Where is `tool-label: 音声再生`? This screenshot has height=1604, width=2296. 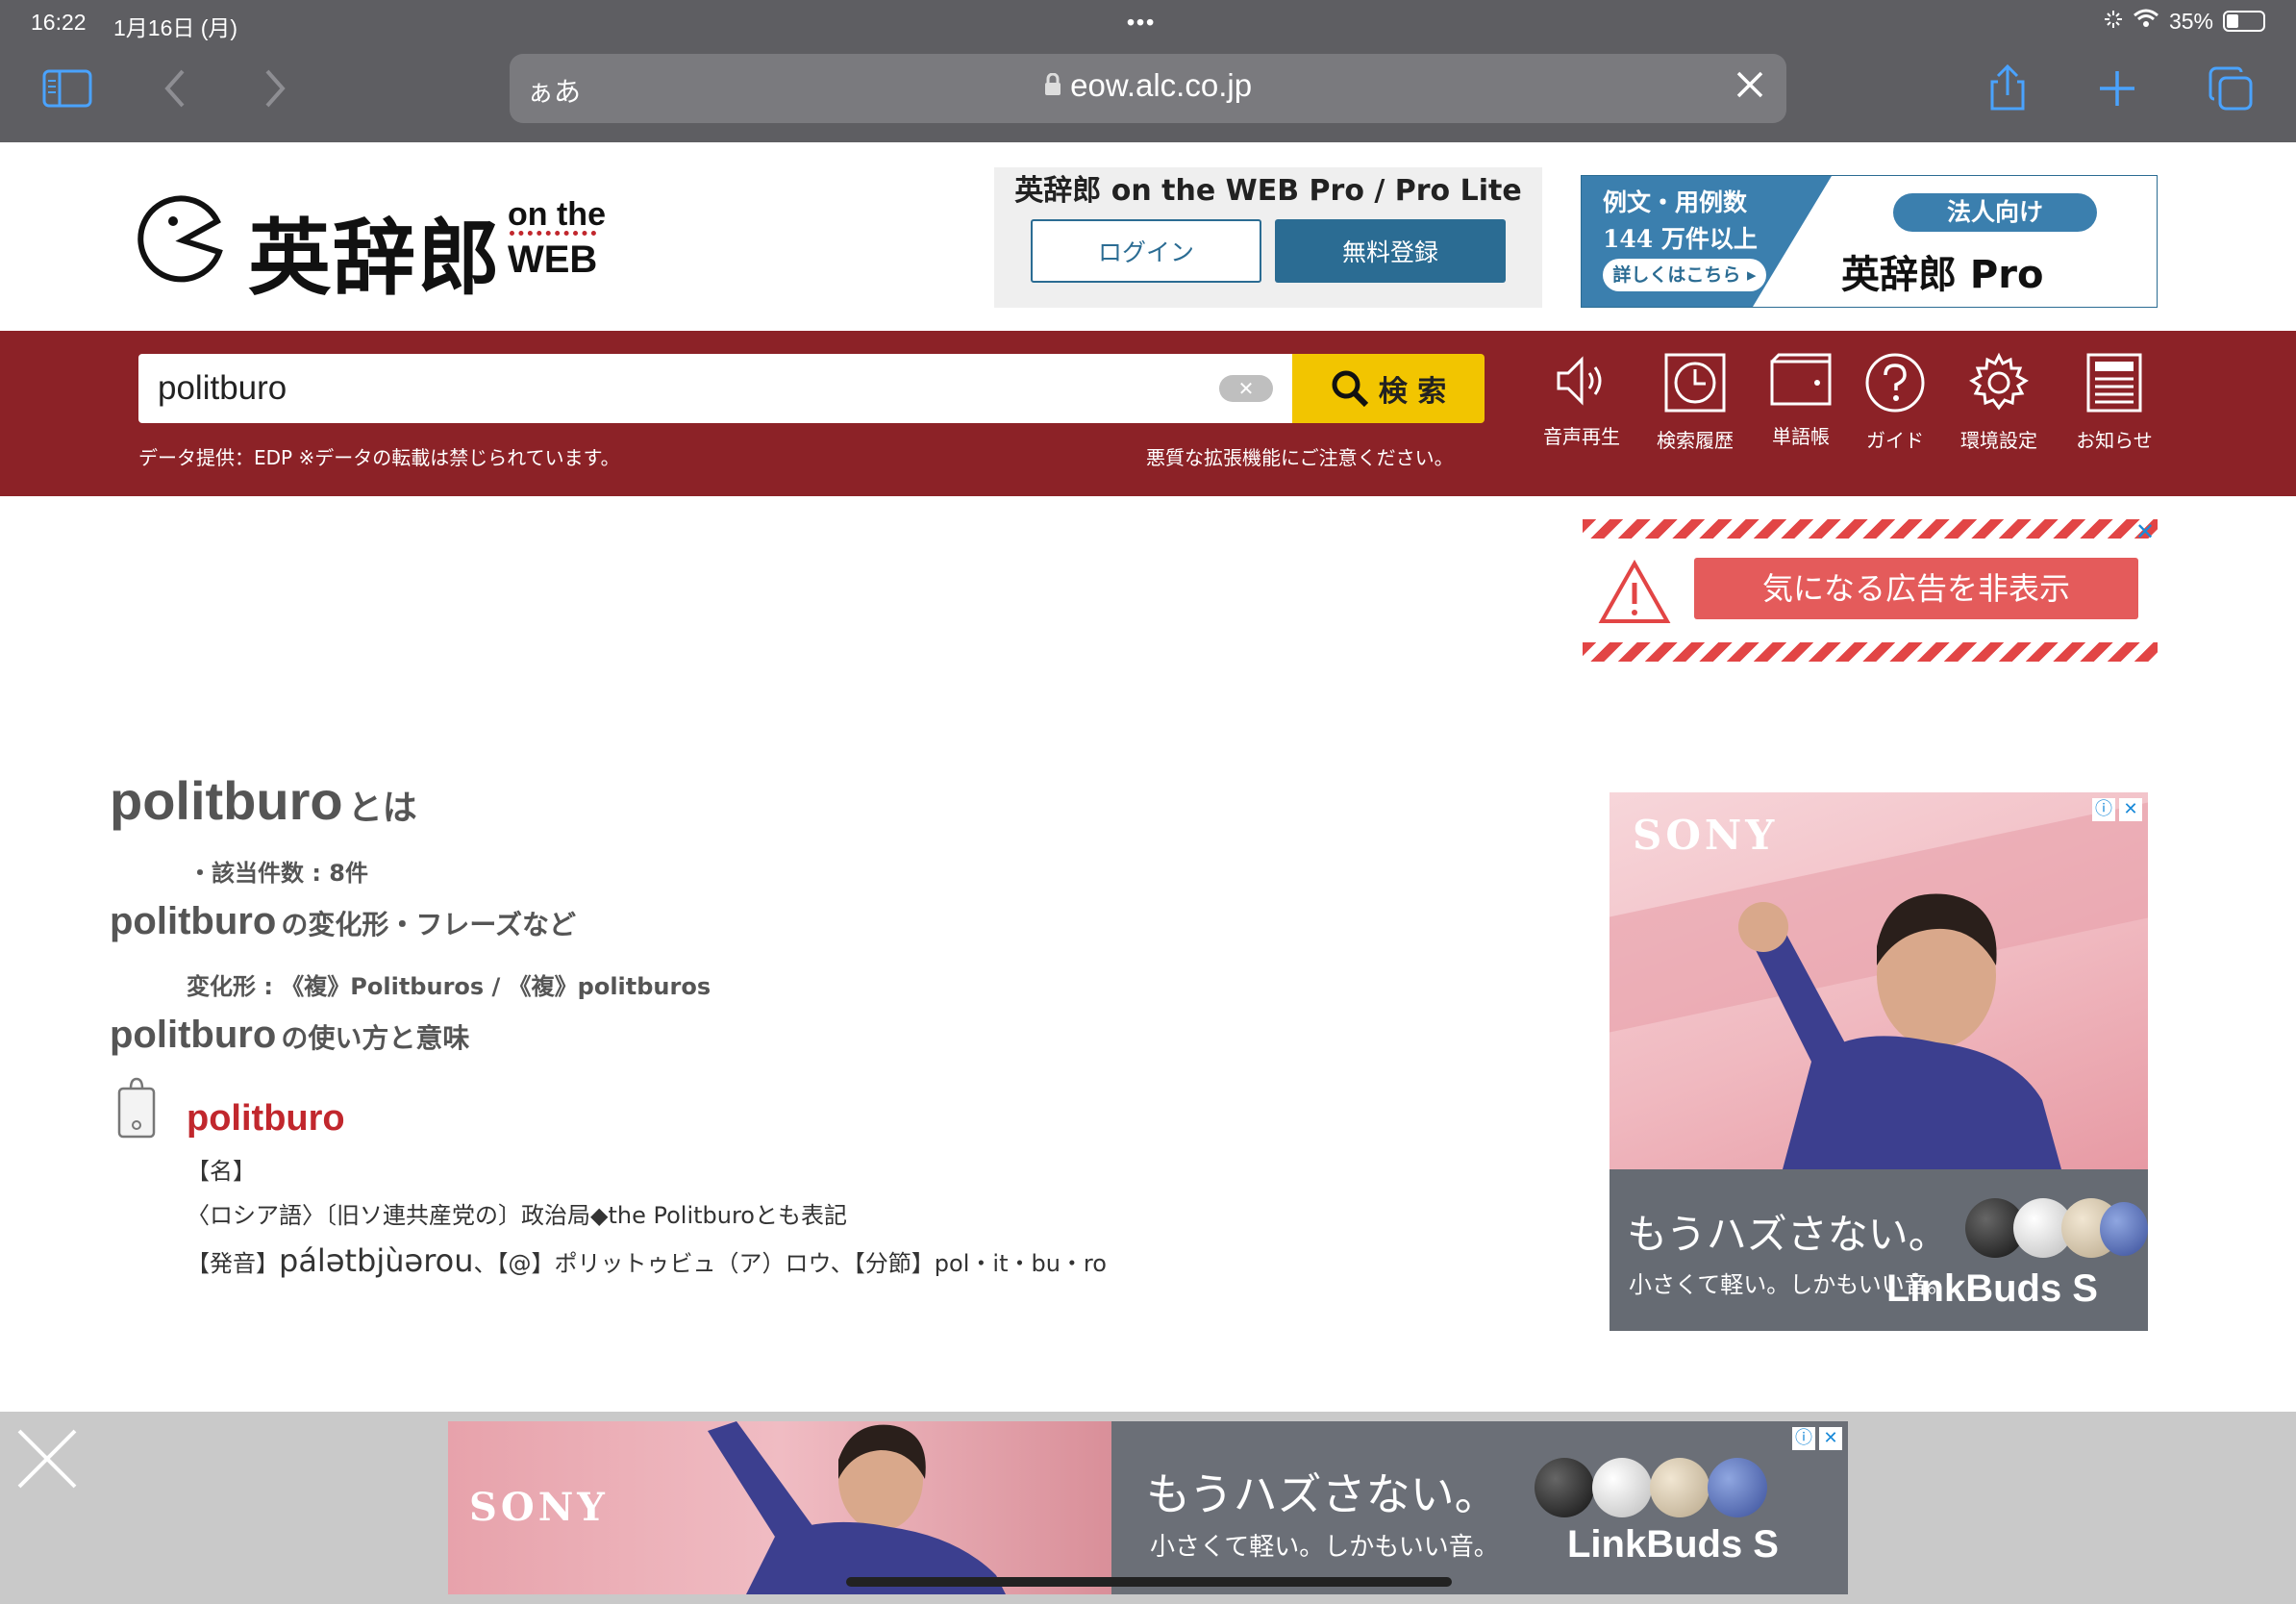 tool-label: 音声再生 is located at coordinates (1581, 436).